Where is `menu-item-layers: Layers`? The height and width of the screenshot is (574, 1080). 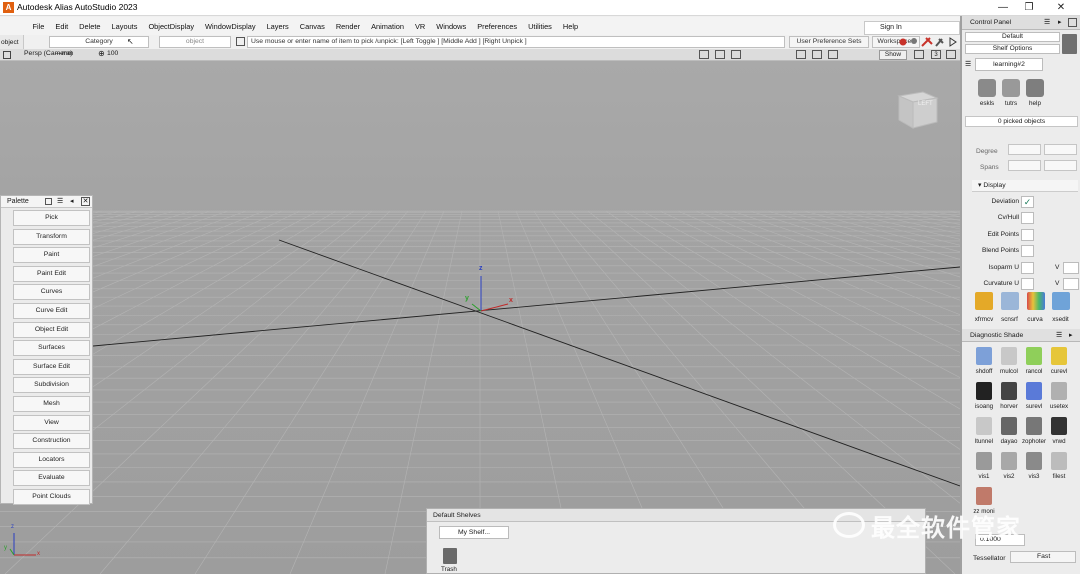
menu-item-layers: Layers is located at coordinates (277, 26).